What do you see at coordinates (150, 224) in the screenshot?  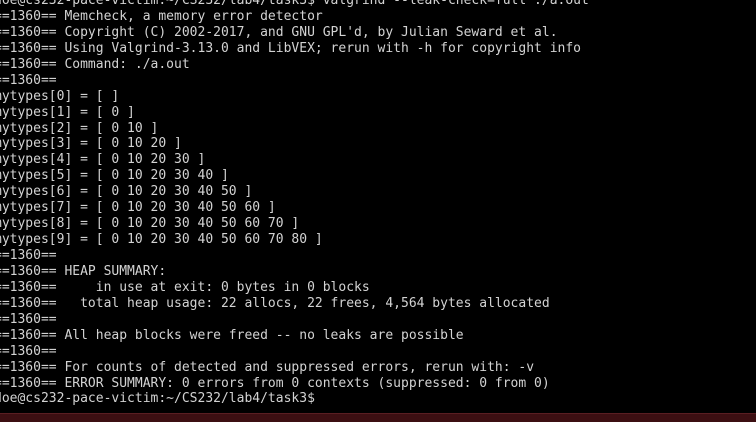 I see `terminal-line: mytypes[8] = [ 0 10 20 30 40 50 60 70 ]` at bounding box center [150, 224].